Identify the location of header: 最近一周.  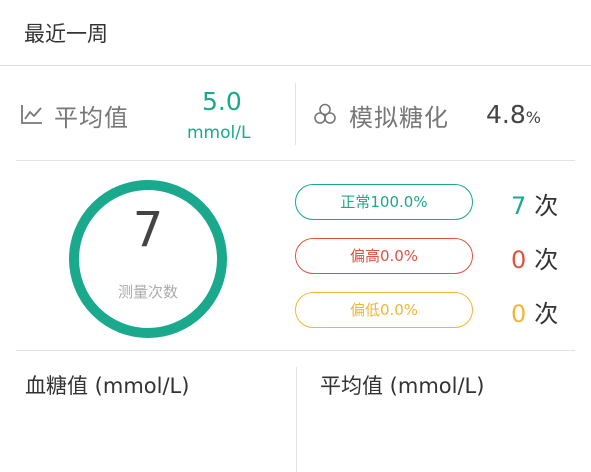
(295, 33).